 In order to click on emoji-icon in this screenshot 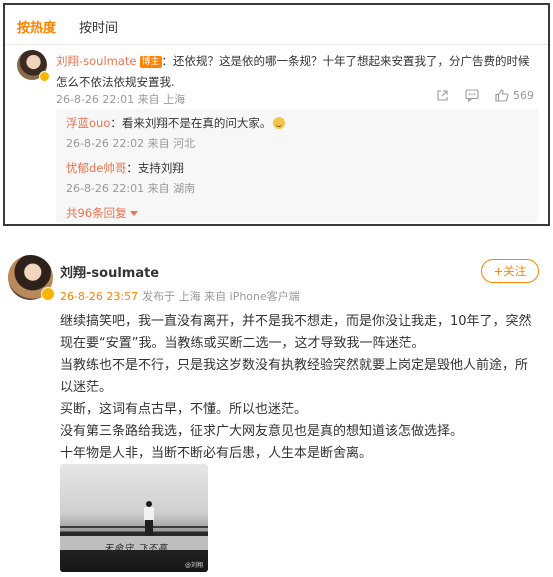, I will do `click(279, 123)`.